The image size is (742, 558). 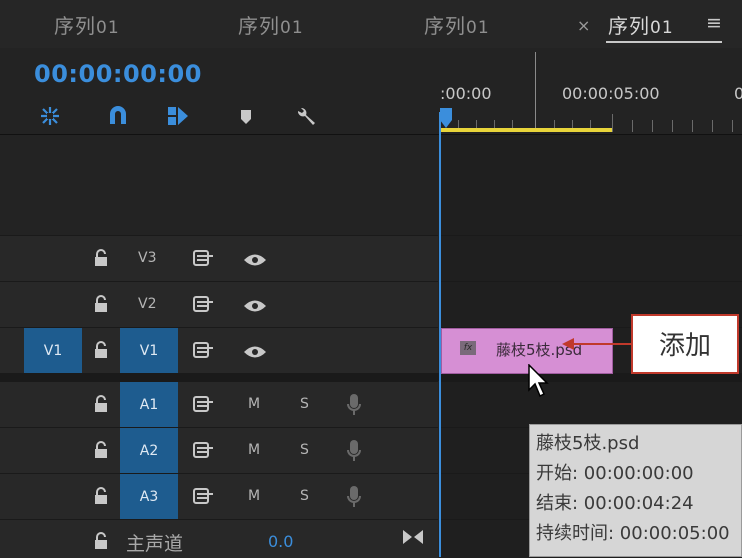 What do you see at coordinates (457, 24) in the screenshot?
I see `tab-sequence-3: 序列01` at bounding box center [457, 24].